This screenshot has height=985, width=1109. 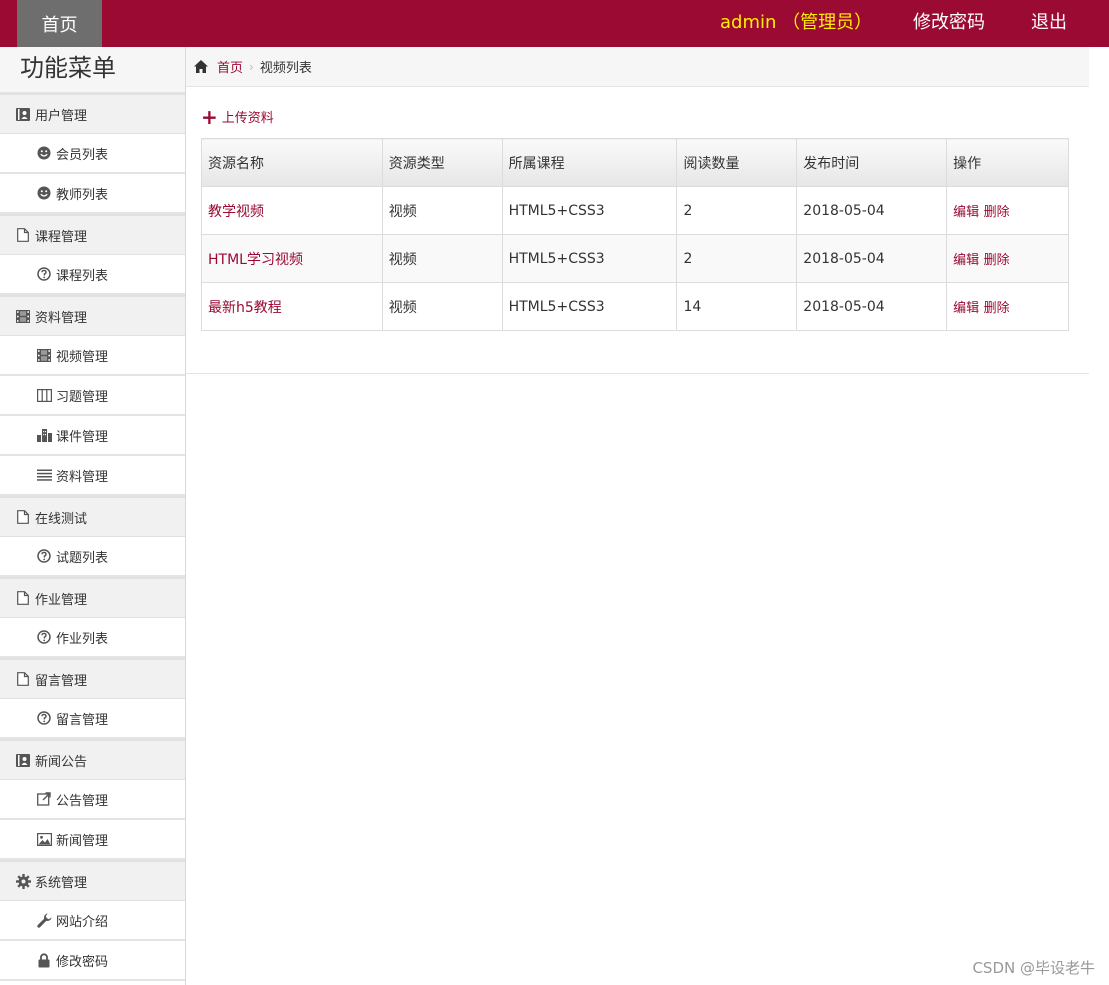 I want to click on table-row: 最新h5教程 视频 HTML5+CSS3 14 2018-05-04 编辑 删除, so click(x=635, y=306).